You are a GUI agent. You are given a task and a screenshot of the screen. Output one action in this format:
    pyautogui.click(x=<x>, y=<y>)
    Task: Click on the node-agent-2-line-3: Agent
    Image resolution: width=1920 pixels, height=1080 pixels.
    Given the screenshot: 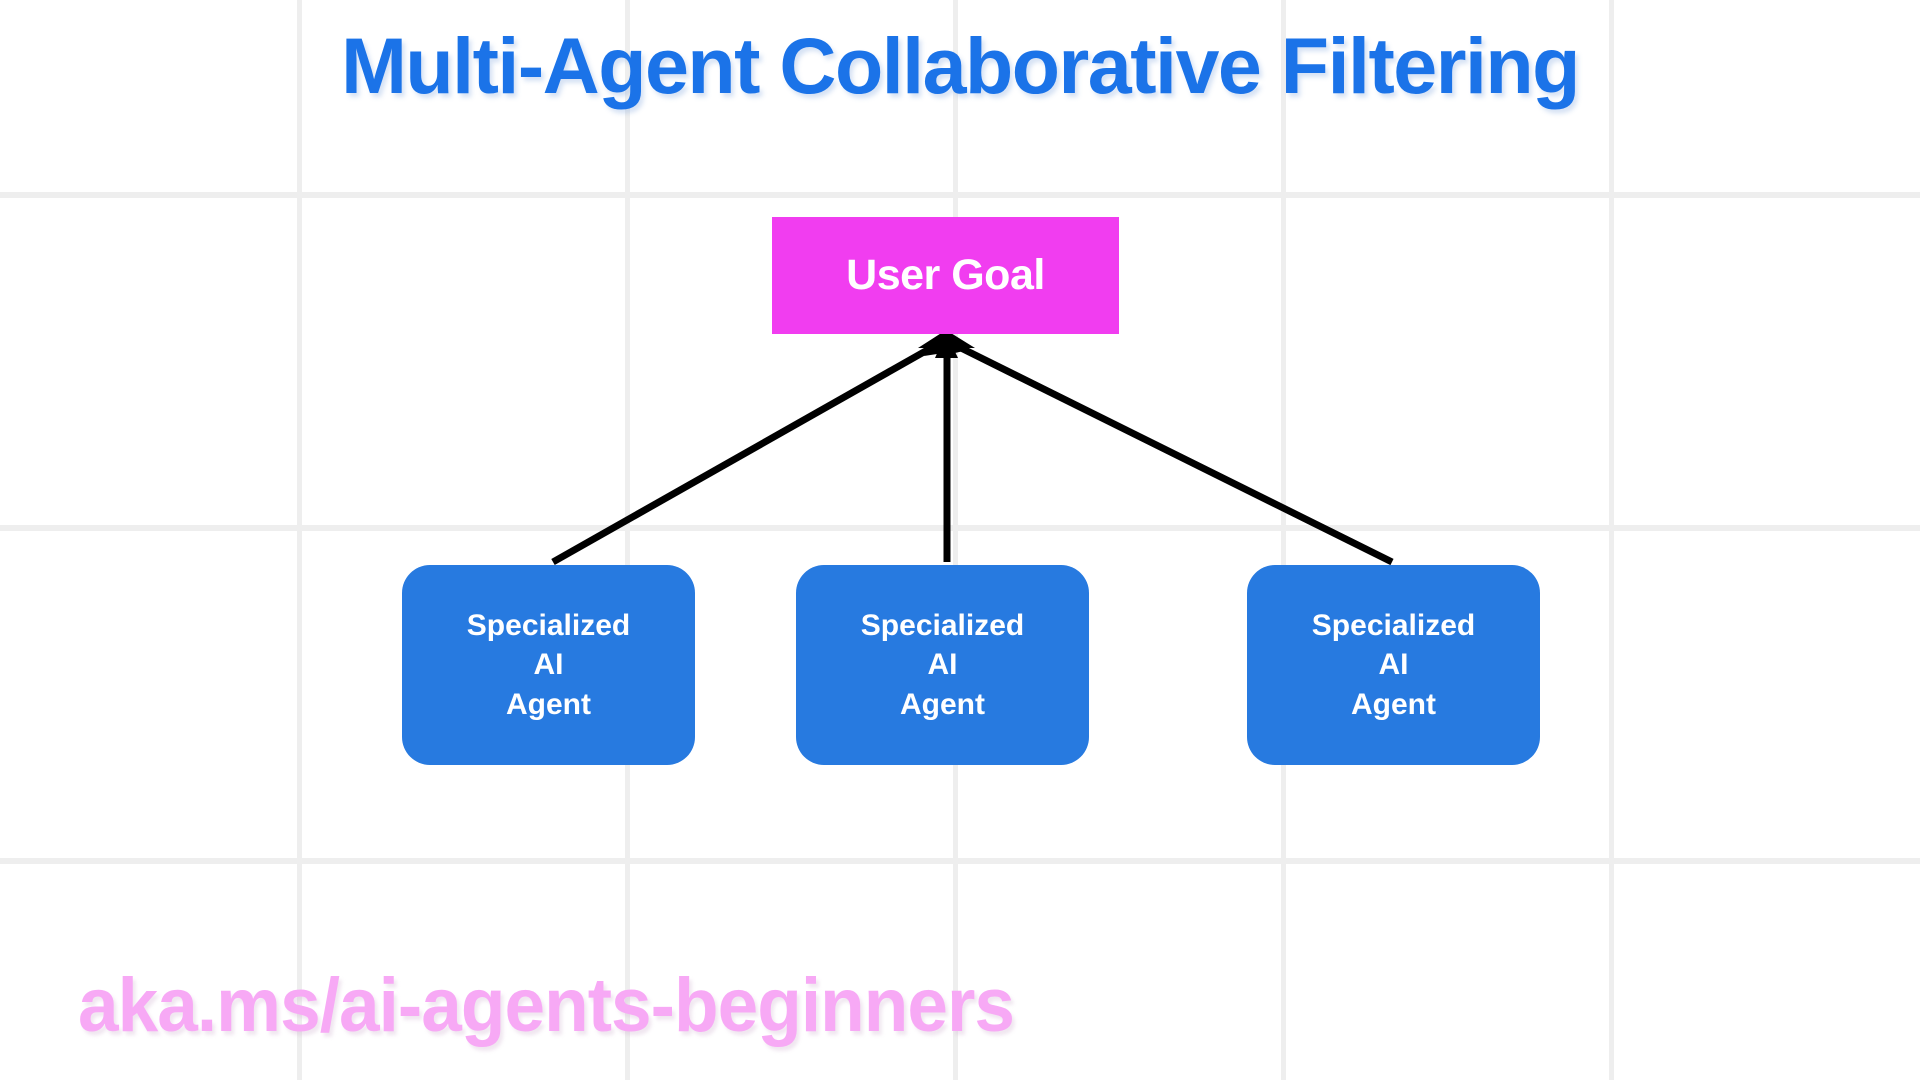 What is the action you would take?
    pyautogui.click(x=942, y=704)
    